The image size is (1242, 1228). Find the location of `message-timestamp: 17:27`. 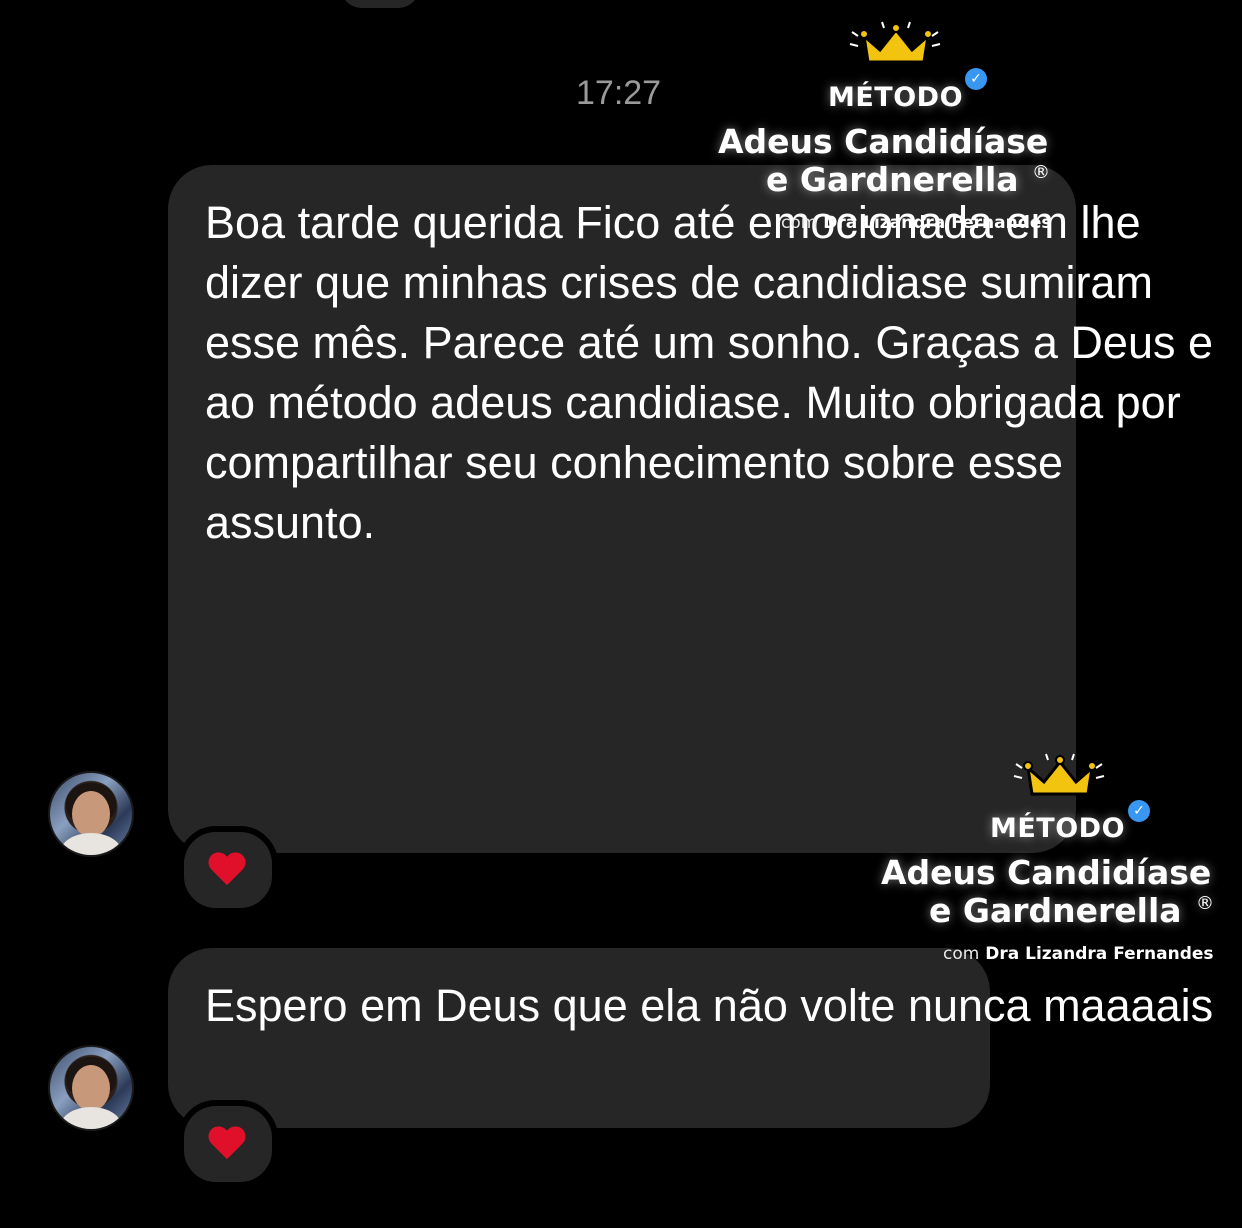

message-timestamp: 17:27 is located at coordinates (619, 93).